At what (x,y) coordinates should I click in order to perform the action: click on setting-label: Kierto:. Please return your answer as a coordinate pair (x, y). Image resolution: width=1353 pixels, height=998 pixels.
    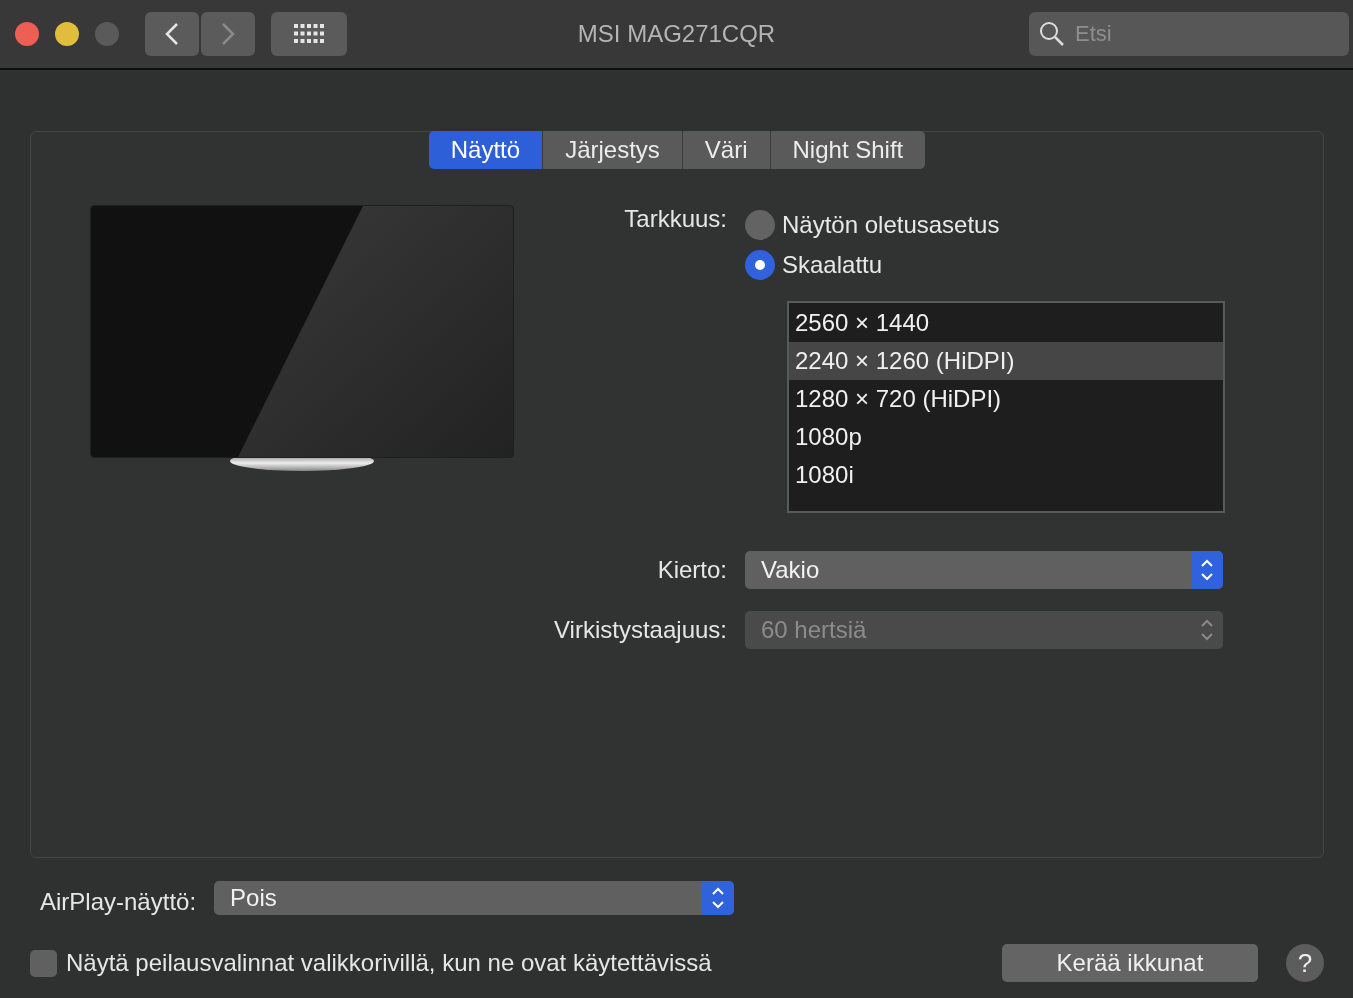
    Looking at the image, I should click on (692, 570).